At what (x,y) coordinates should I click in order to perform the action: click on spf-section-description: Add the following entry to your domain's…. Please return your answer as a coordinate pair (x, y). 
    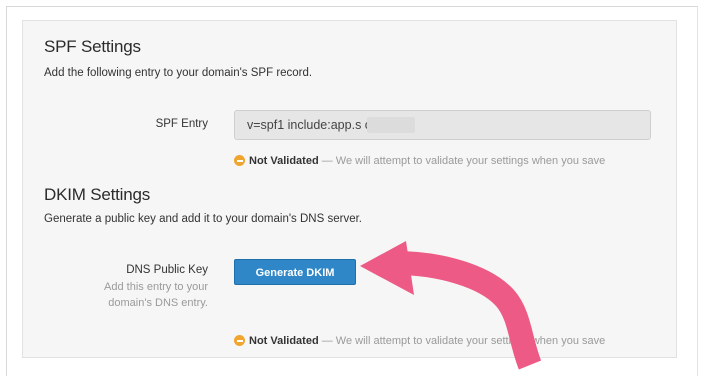
    Looking at the image, I should click on (178, 73).